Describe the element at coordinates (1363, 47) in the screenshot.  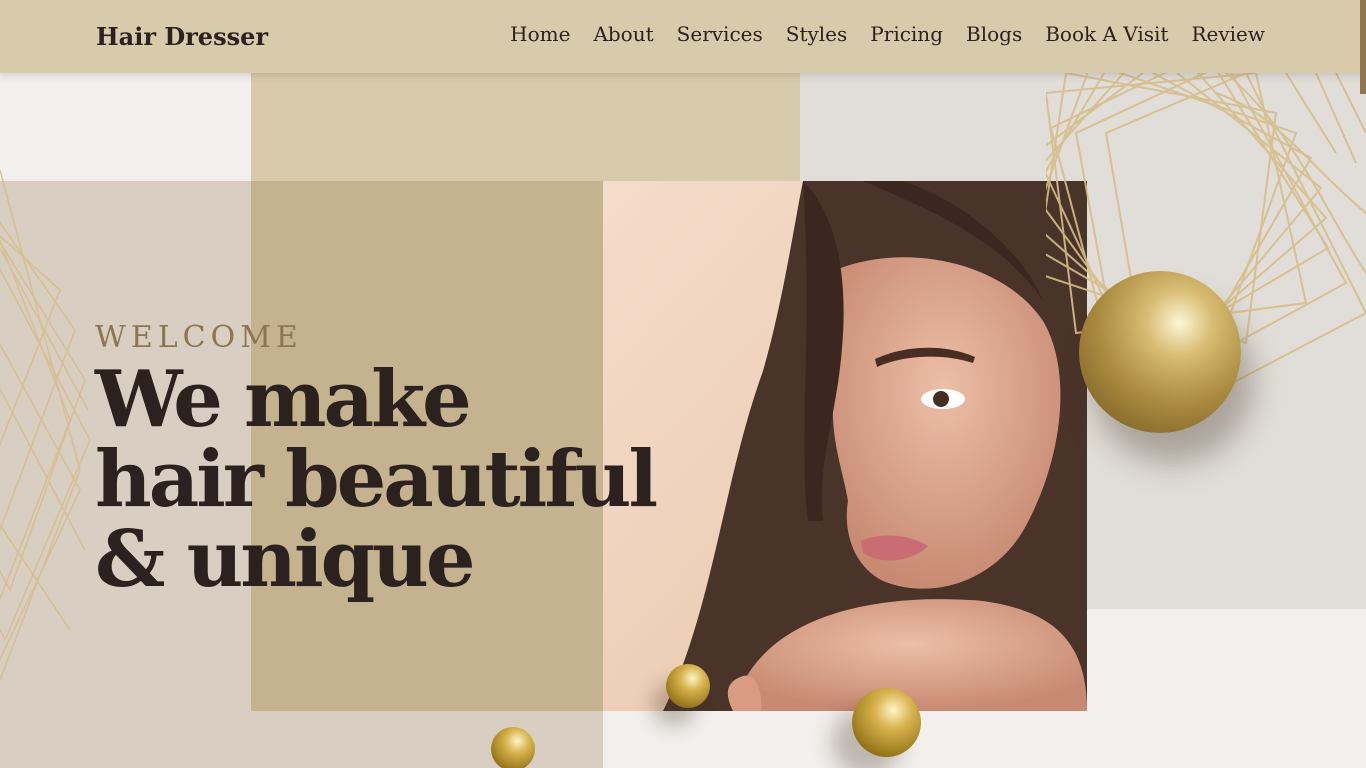
I see `scrollbar-thumb` at that location.